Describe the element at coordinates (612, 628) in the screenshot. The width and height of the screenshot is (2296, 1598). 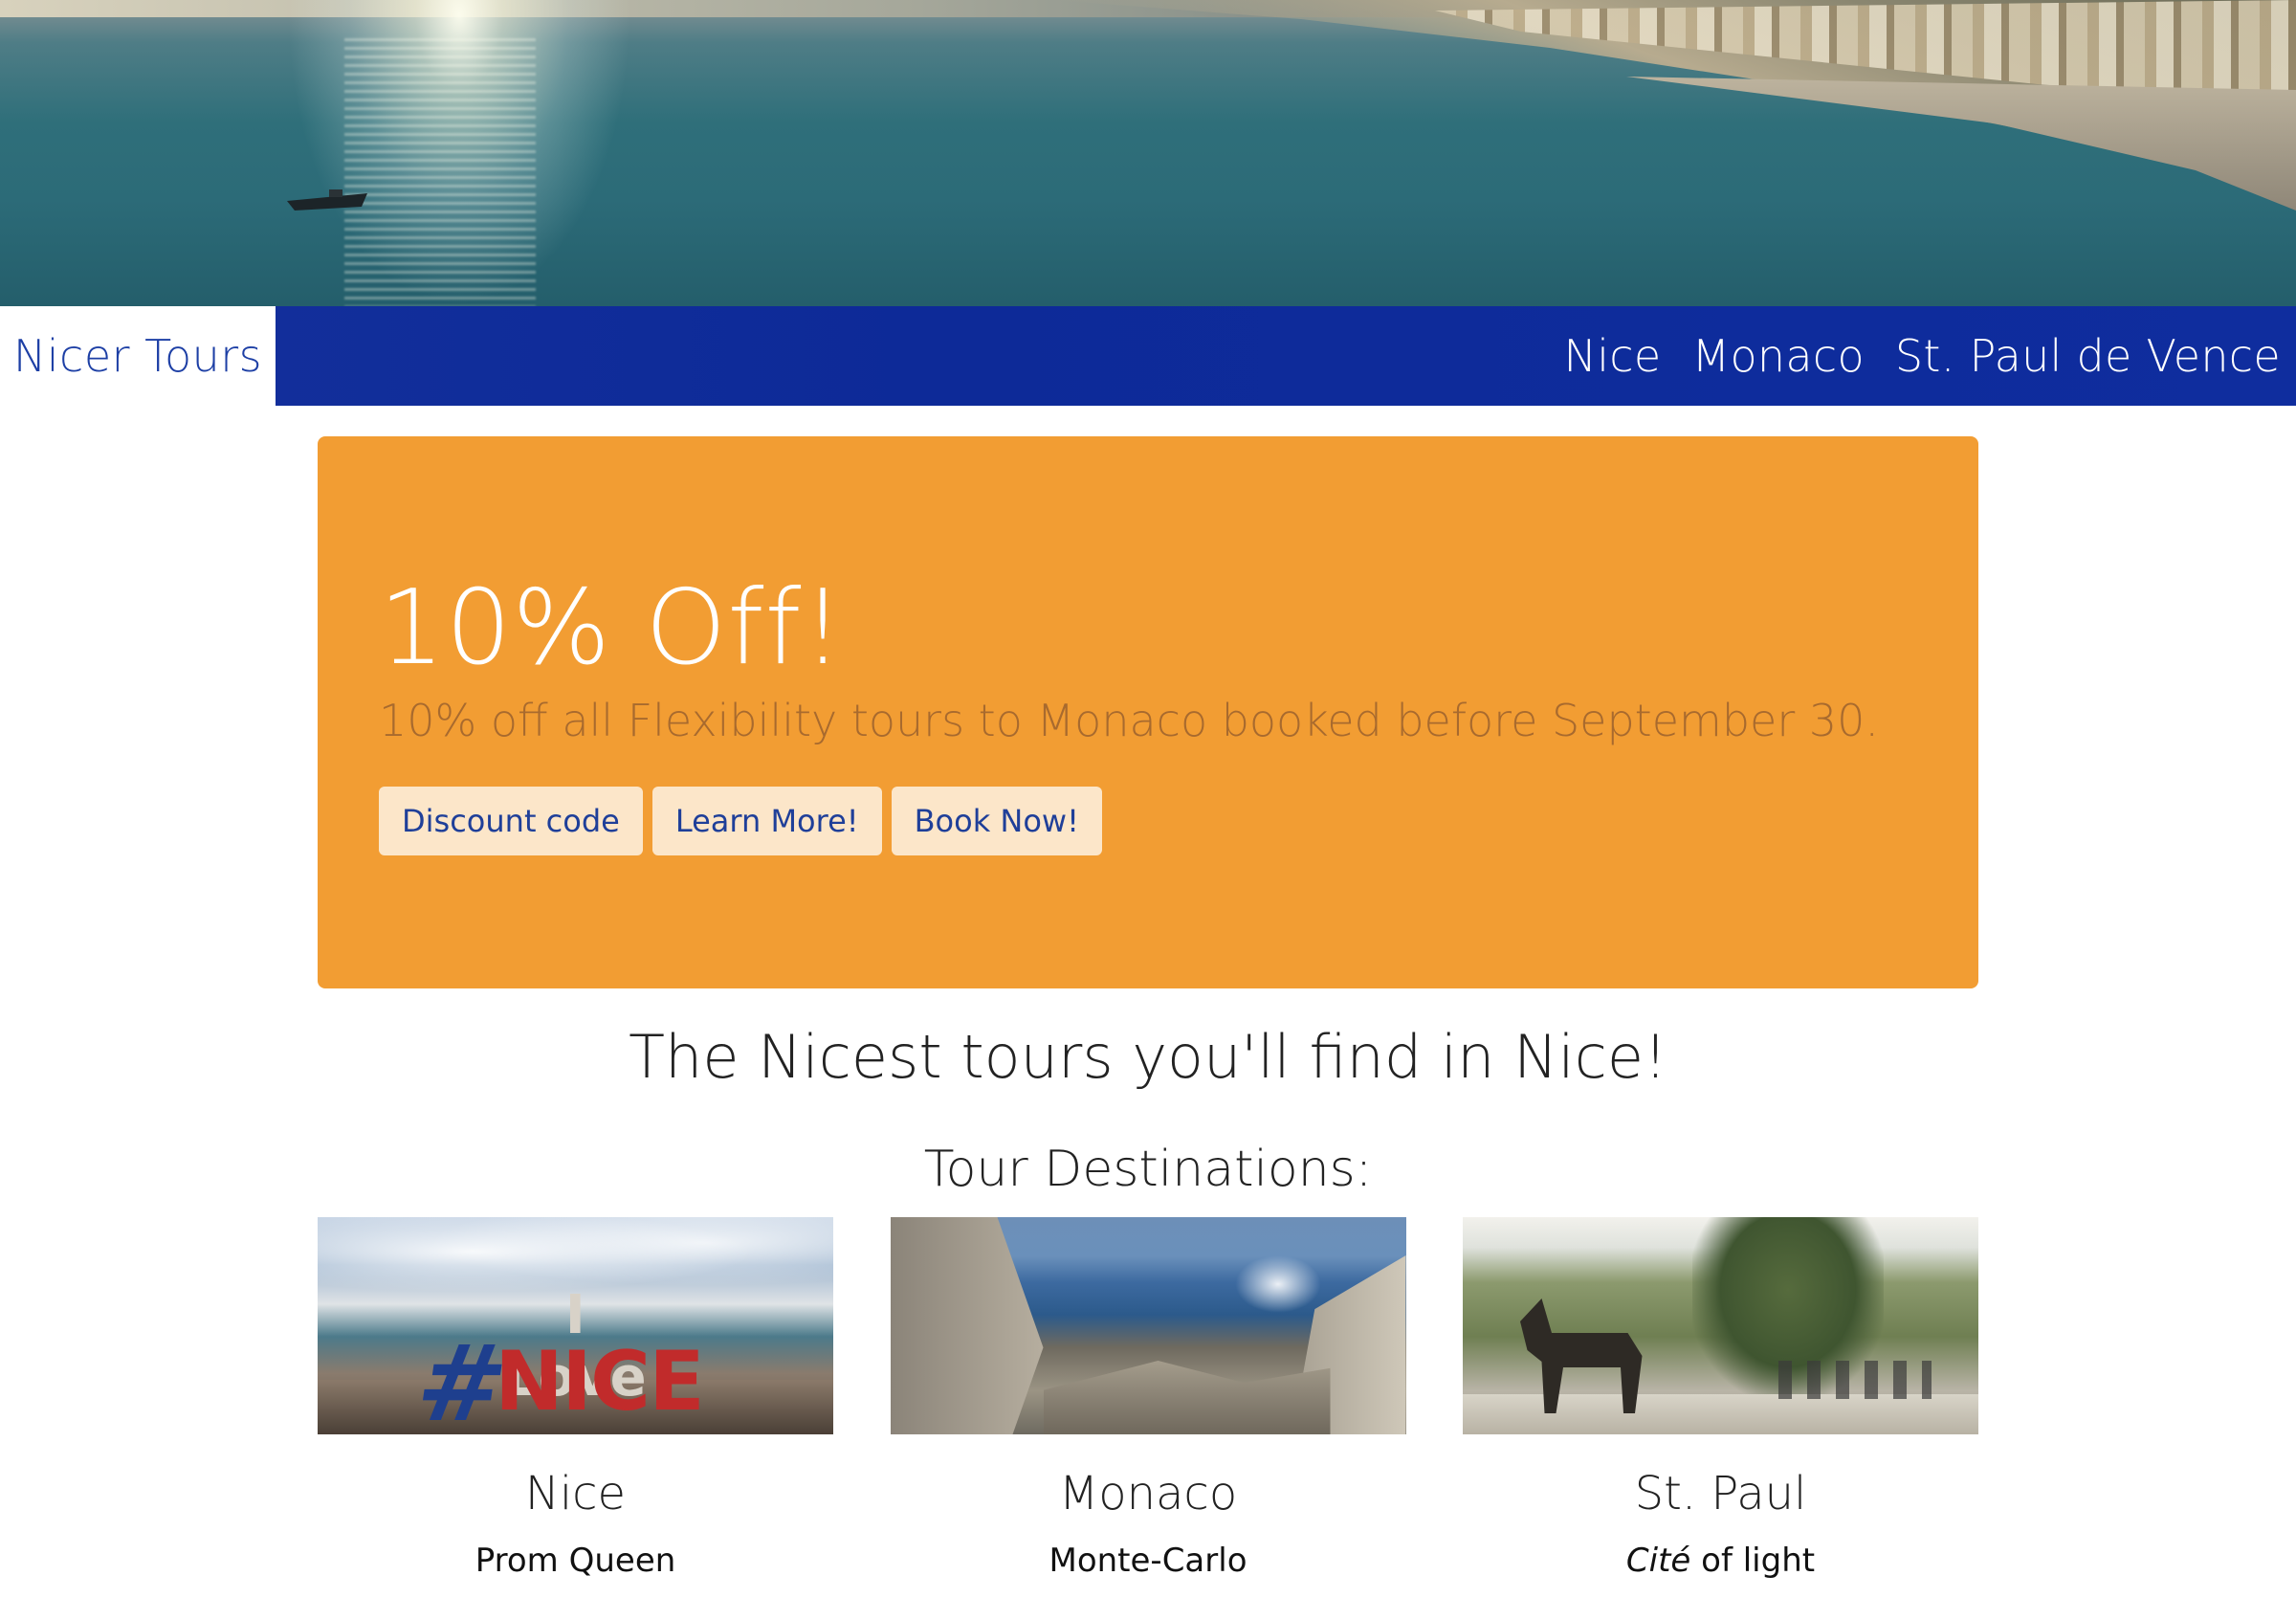
I see `promo-title: 10% Off!` at that location.